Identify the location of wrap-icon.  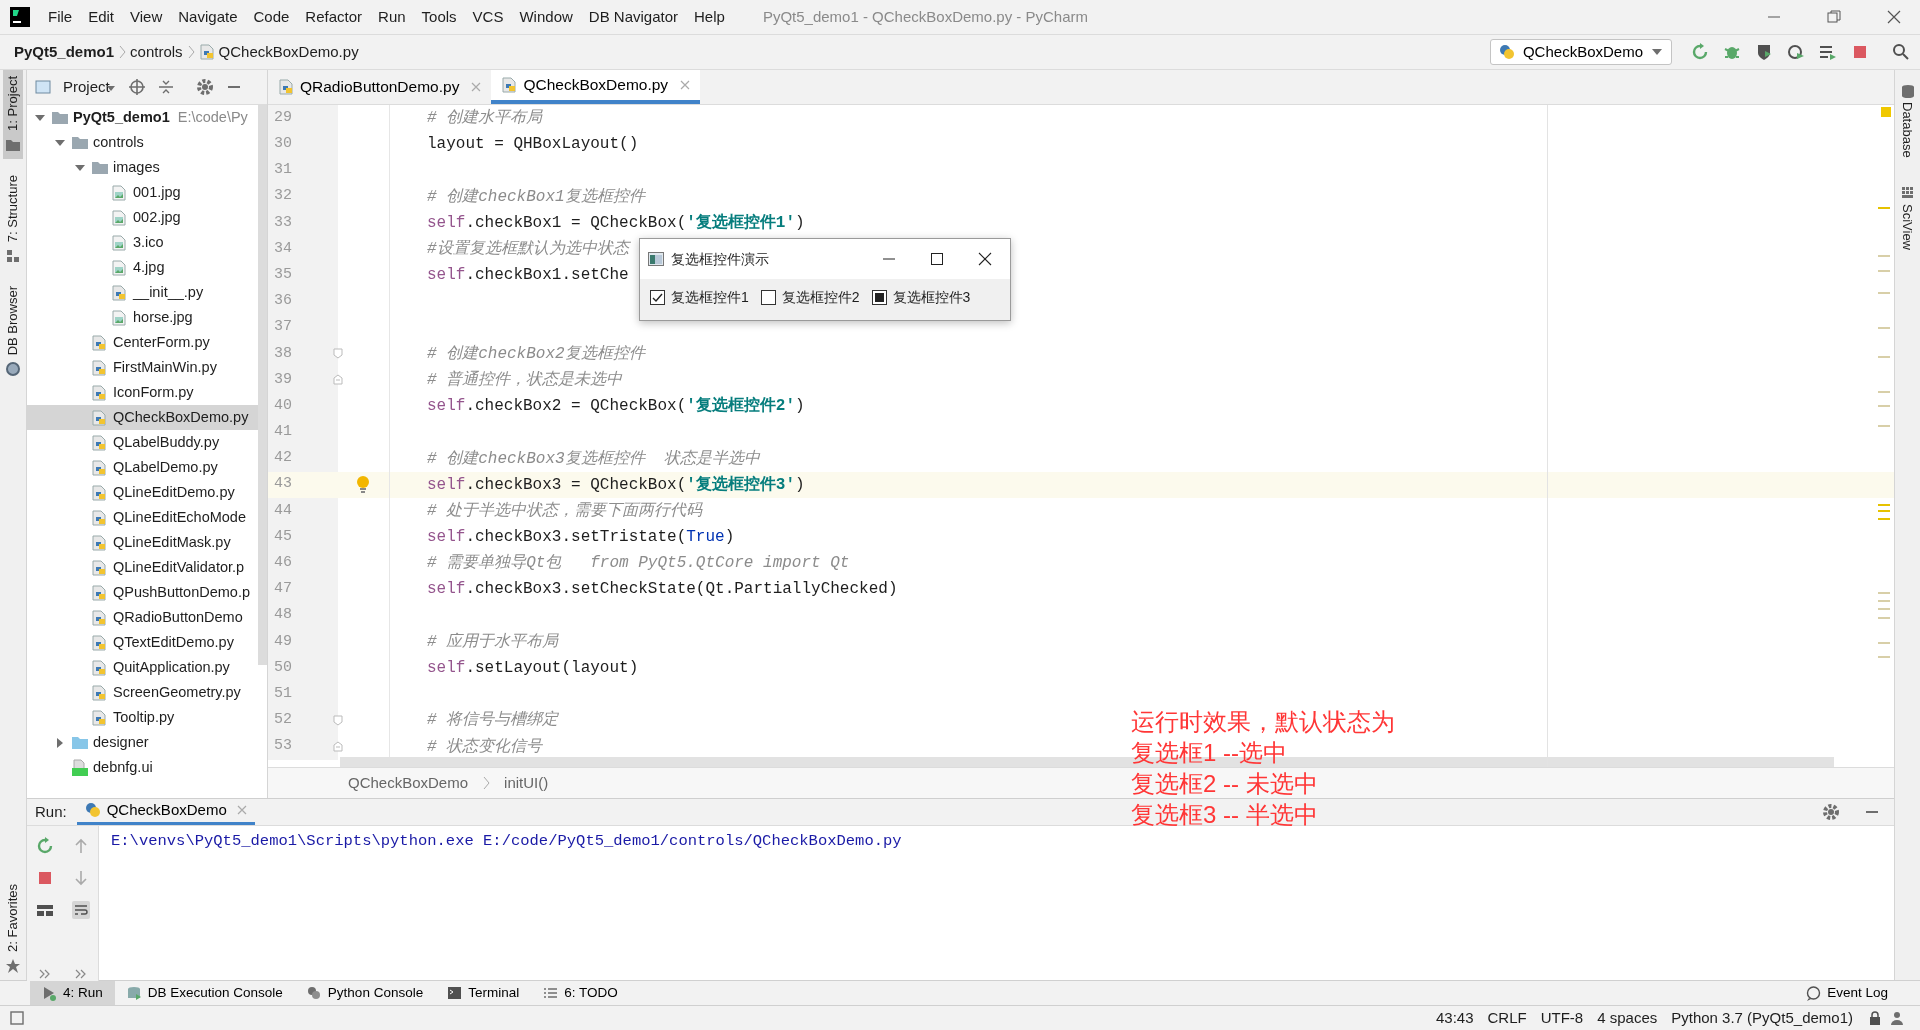
(81, 909).